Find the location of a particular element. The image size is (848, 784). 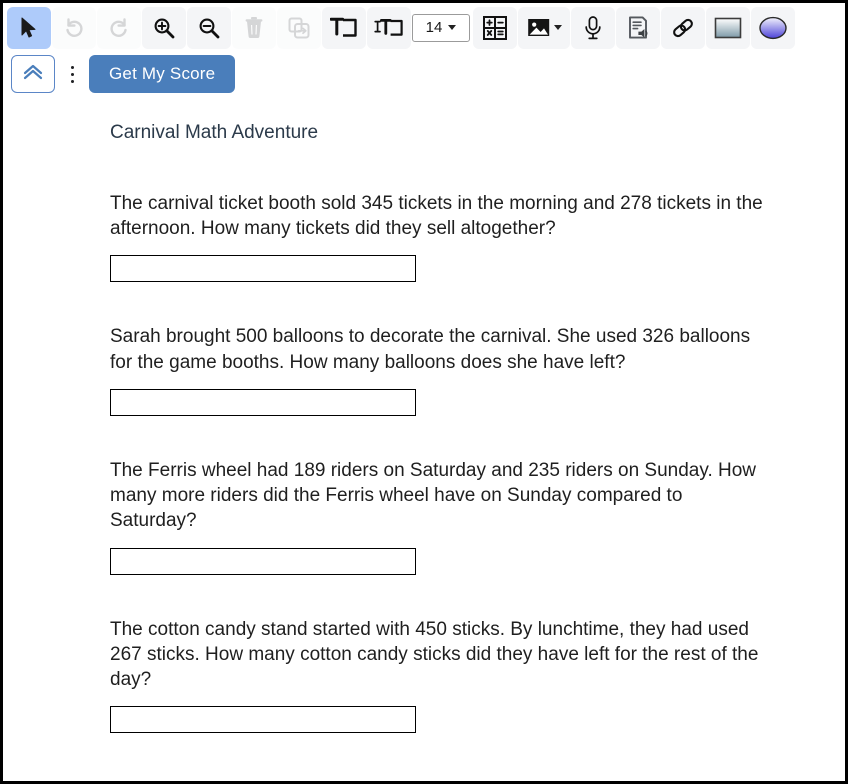

redo-icon is located at coordinates (119, 28).